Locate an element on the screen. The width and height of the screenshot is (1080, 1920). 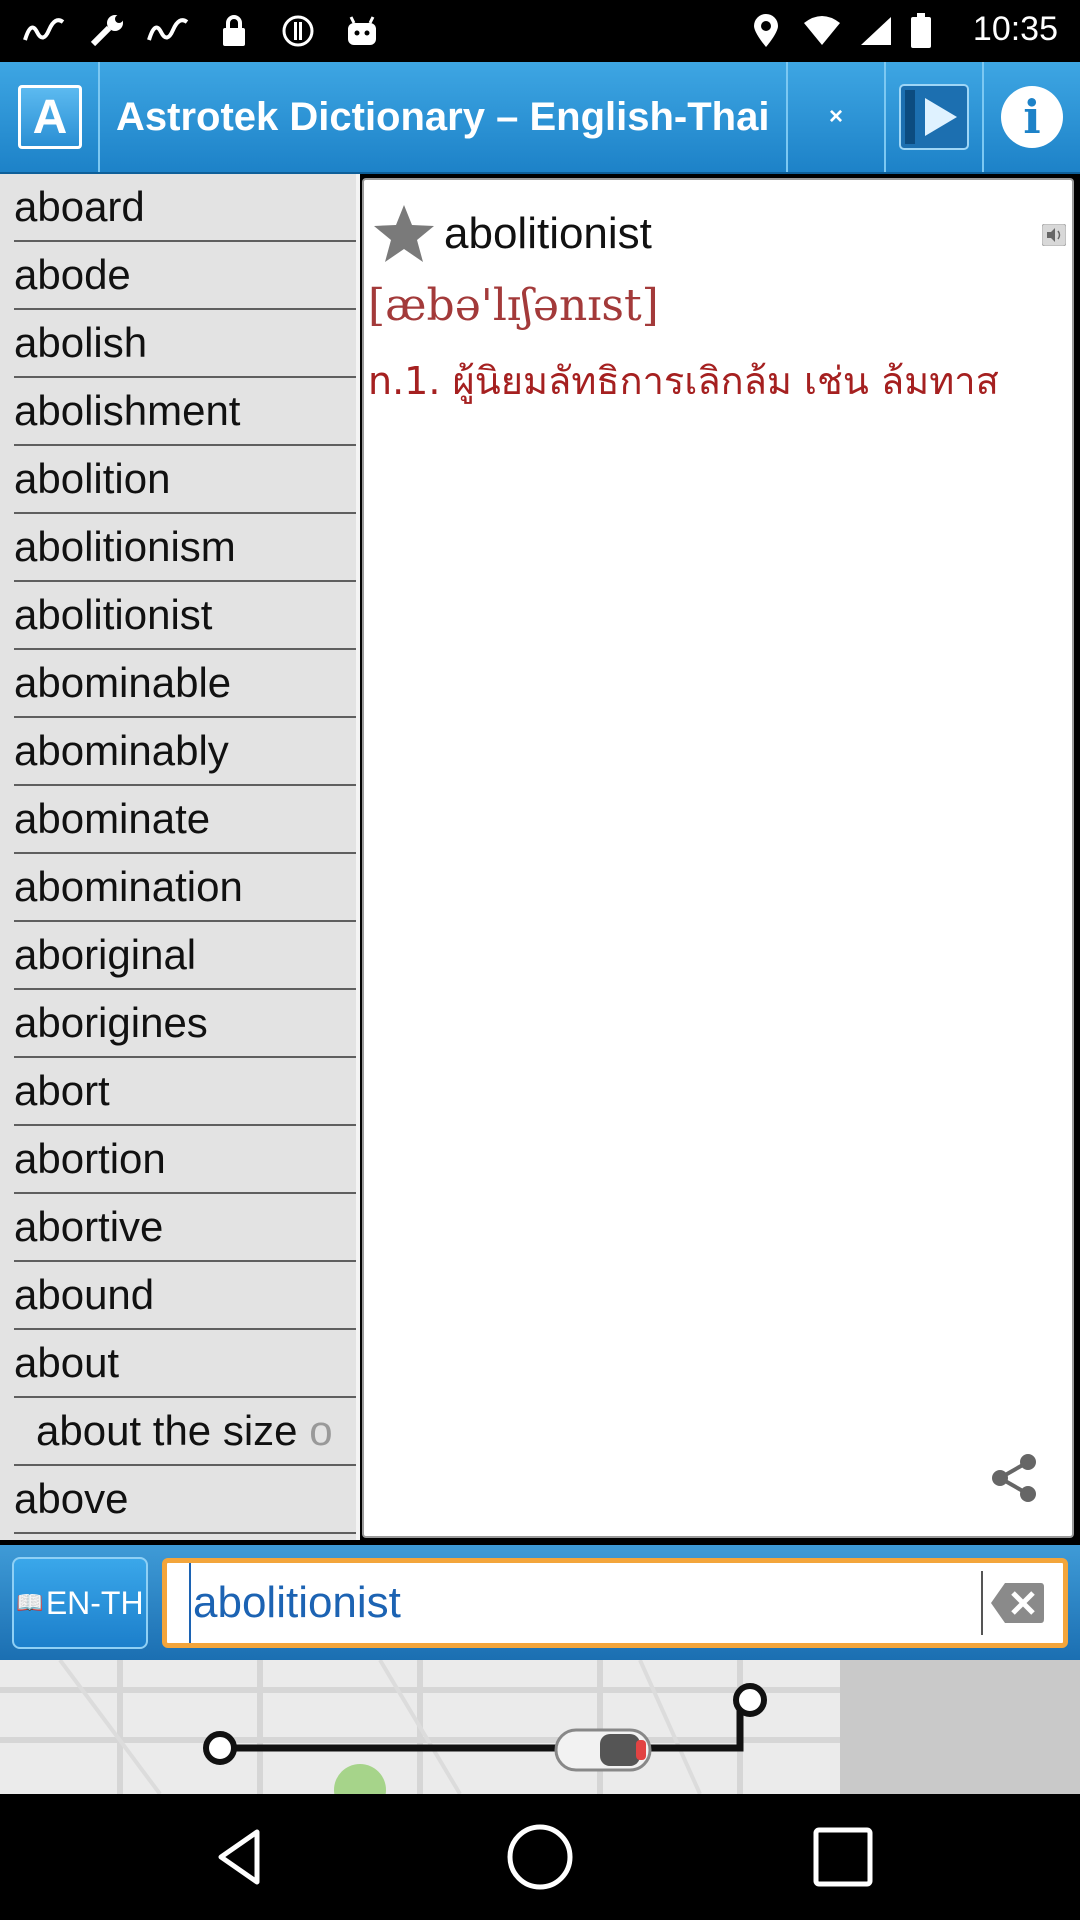
navigation-bar is located at coordinates (540, 1857).